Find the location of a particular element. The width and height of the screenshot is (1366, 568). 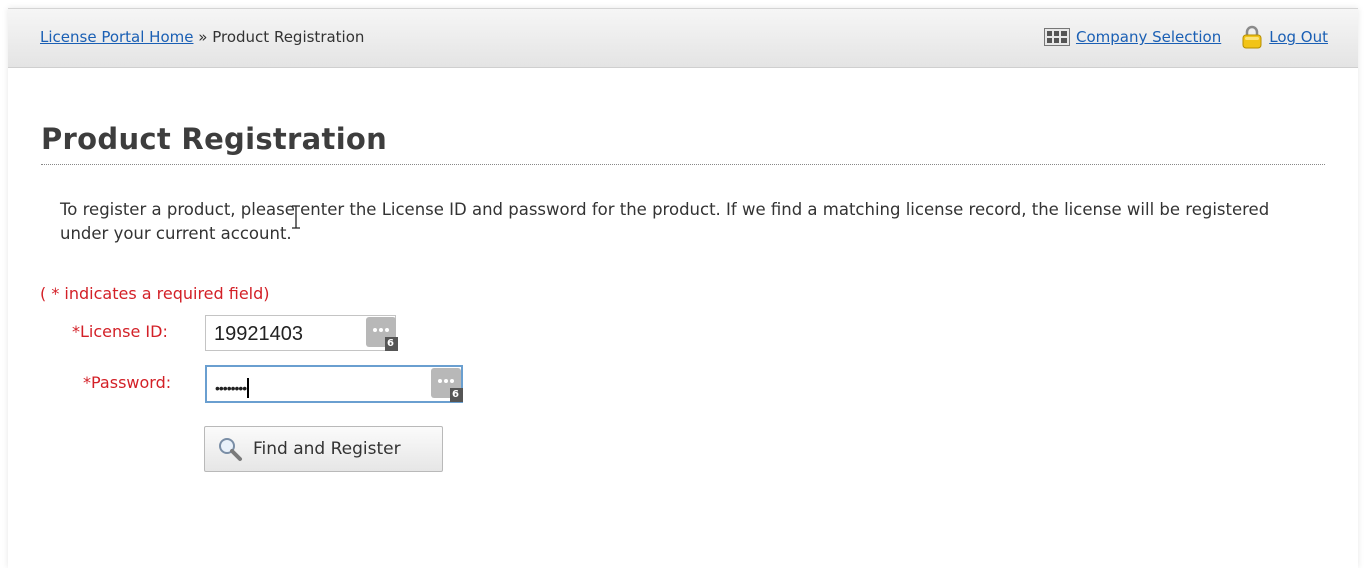

text-caret is located at coordinates (248, 388).